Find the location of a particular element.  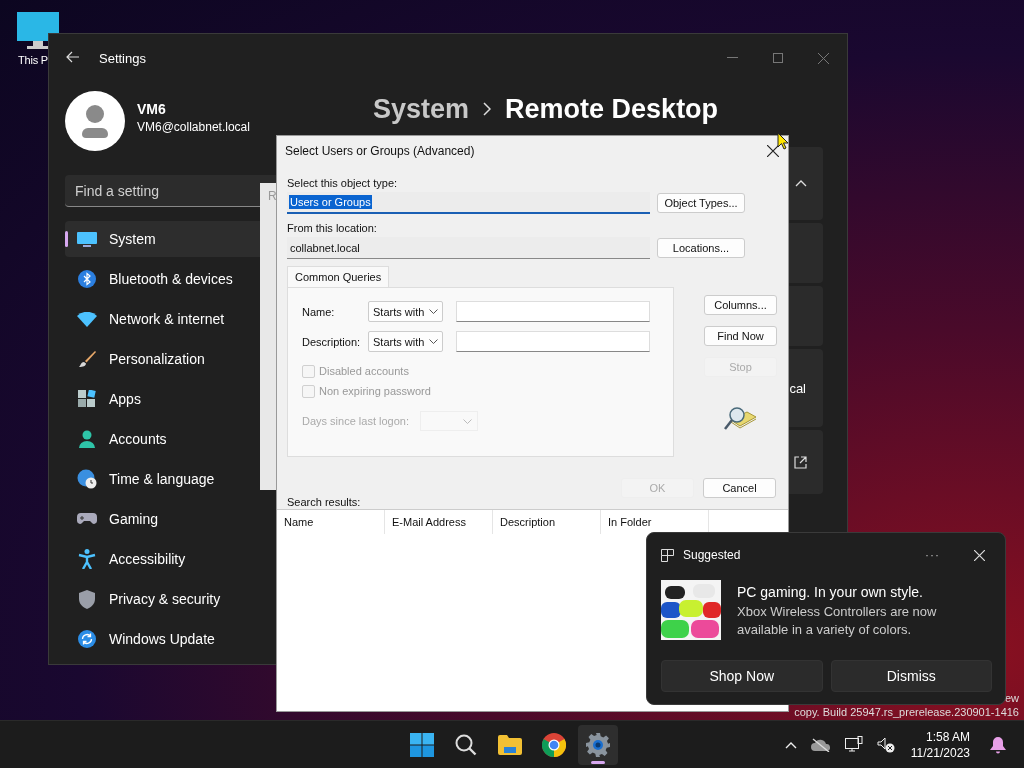

chevron-right-icon is located at coordinates (487, 109).